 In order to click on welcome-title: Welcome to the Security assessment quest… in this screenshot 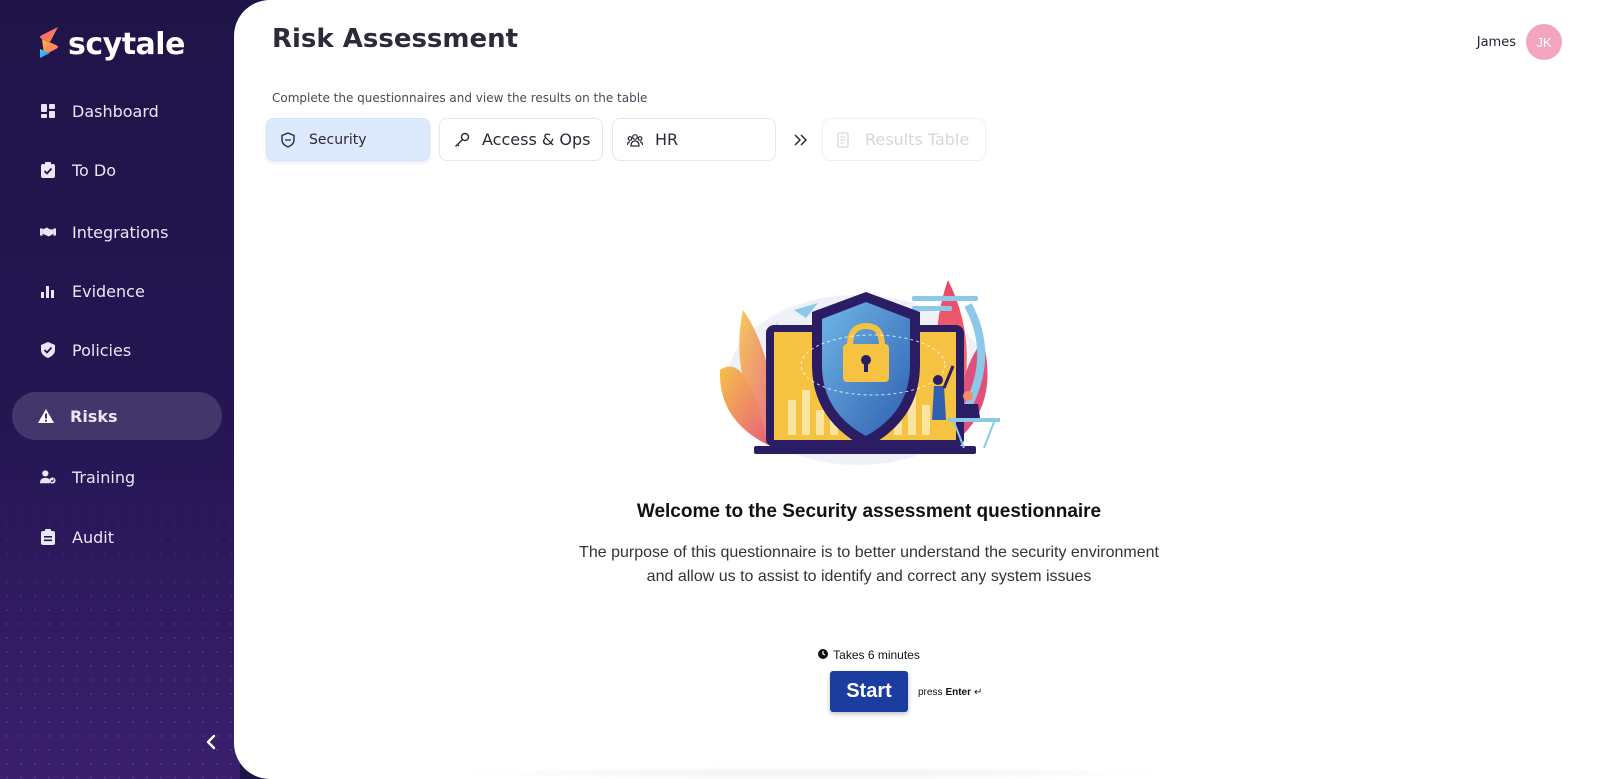, I will do `click(869, 511)`.